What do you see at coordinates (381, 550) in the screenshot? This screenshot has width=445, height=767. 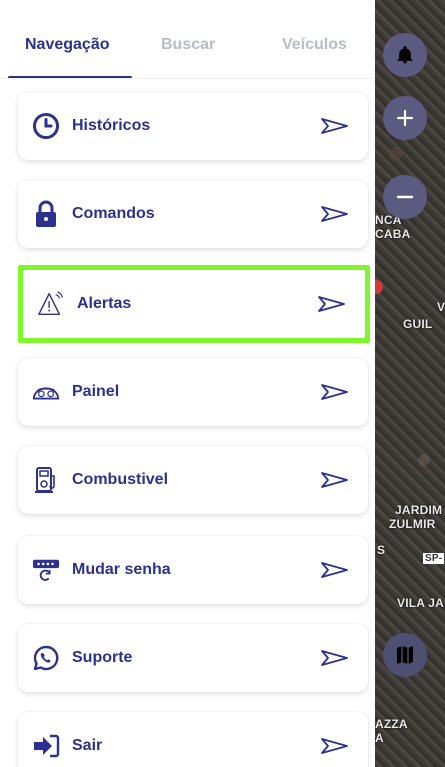 I see `map-label: S` at bounding box center [381, 550].